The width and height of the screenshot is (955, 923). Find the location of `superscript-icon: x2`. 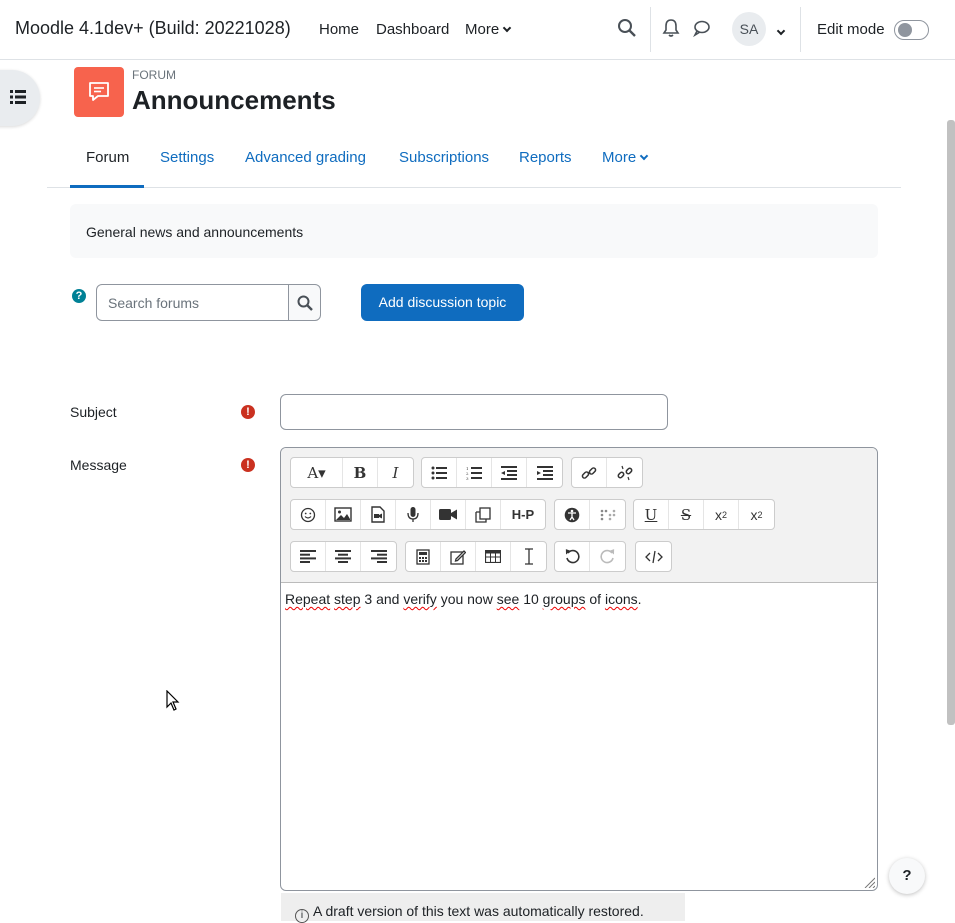

superscript-icon: x2 is located at coordinates (756, 514).